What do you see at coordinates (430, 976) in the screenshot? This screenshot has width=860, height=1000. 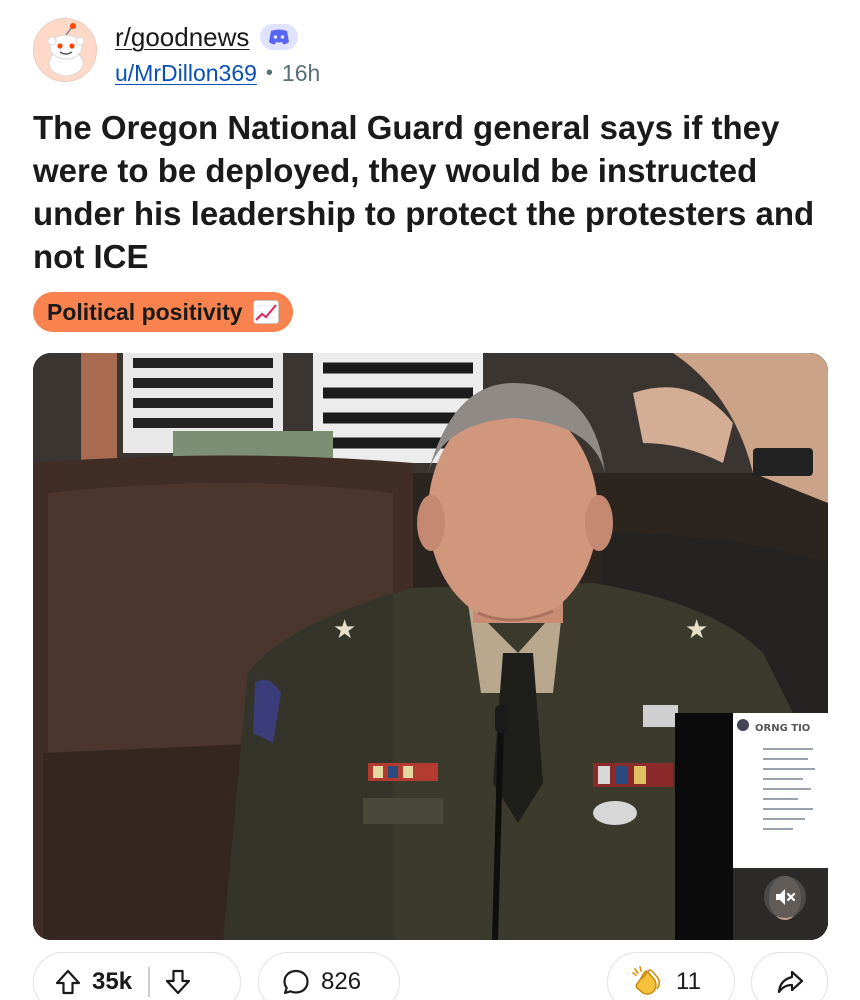 I see `post-actions: 35k 826 11` at bounding box center [430, 976].